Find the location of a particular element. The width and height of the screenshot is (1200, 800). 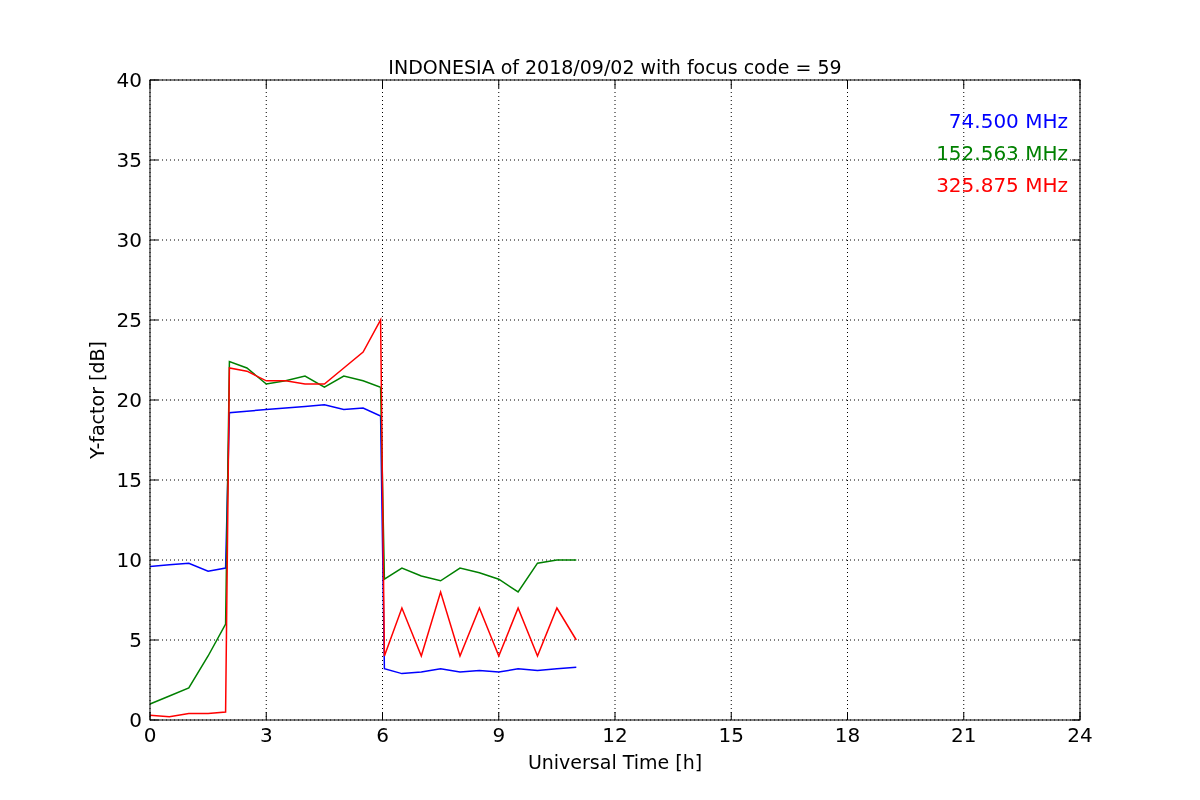

y-tick-label: 5 is located at coordinates (135, 640).